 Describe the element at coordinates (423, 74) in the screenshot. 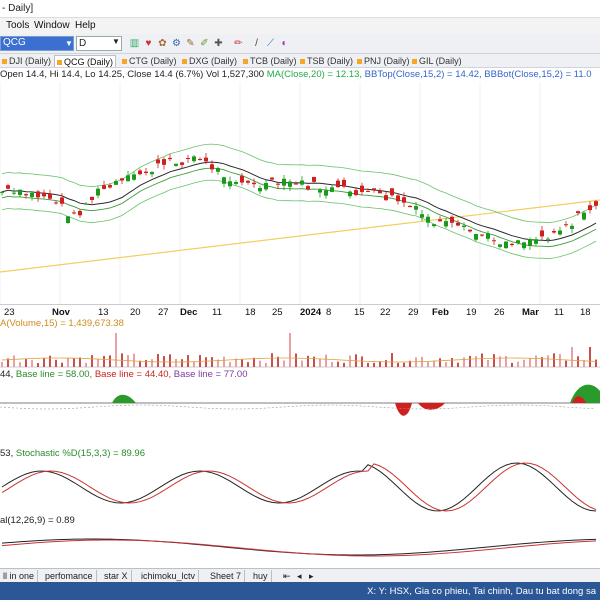

I see `bbtop-readout: BBTop(Close,15,2) = 14.42,` at that location.